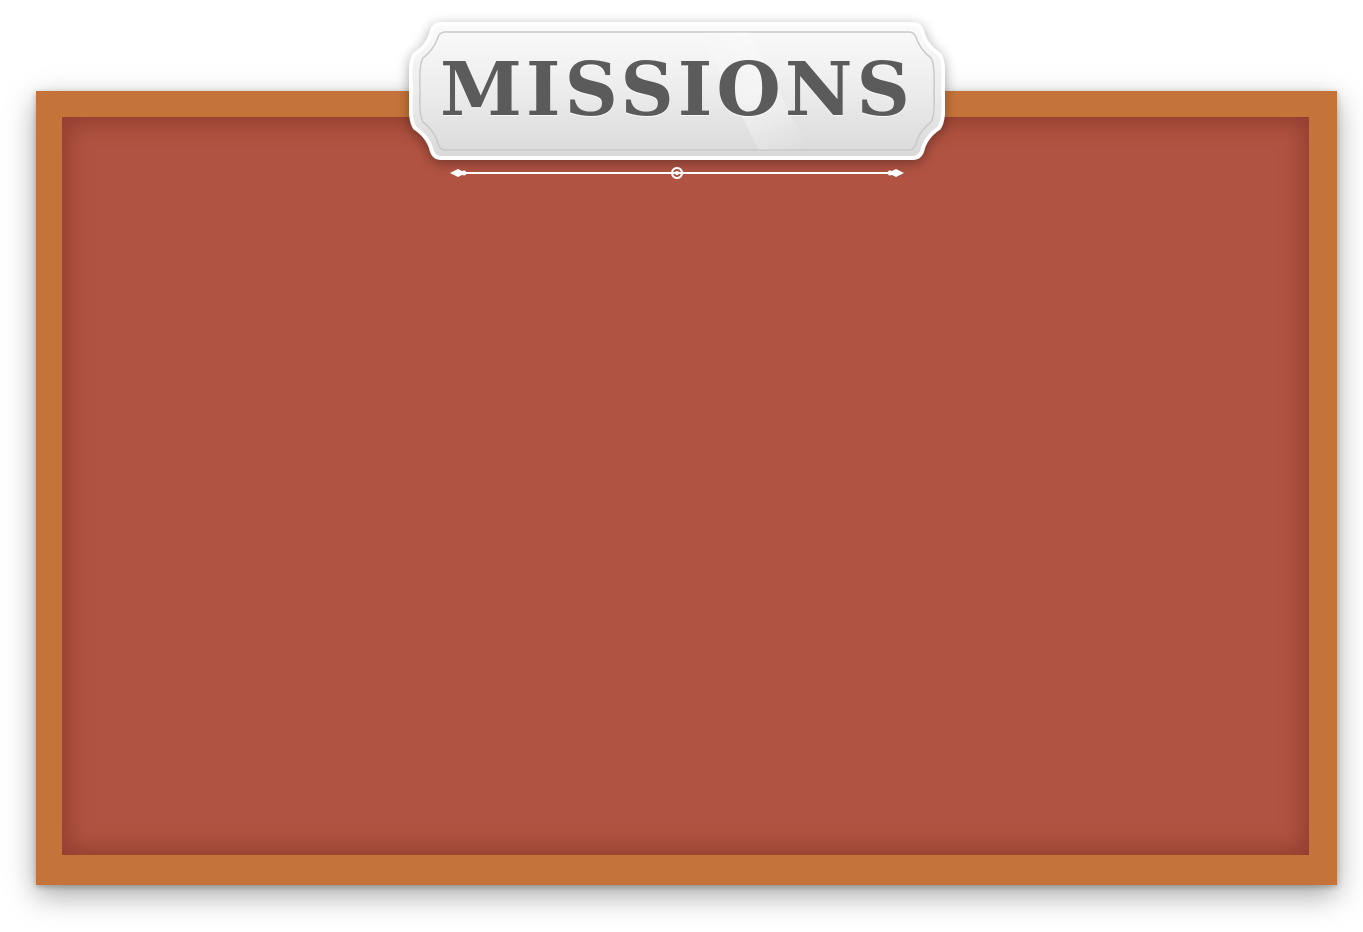 This screenshot has height=932, width=1363. What do you see at coordinates (677, 173) in the screenshot?
I see `ornamental-divider-icon` at bounding box center [677, 173].